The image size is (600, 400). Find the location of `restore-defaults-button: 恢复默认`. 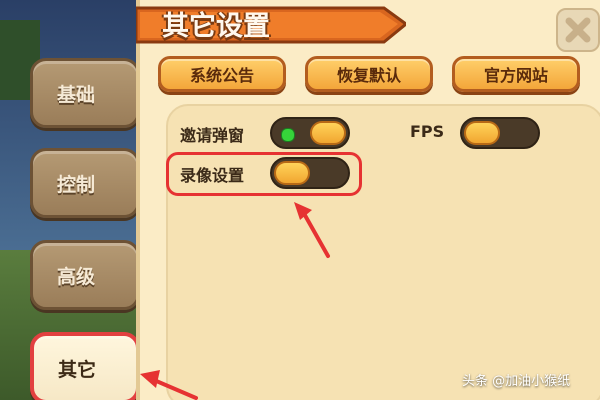

restore-defaults-button: 恢复默认 is located at coordinates (369, 74).